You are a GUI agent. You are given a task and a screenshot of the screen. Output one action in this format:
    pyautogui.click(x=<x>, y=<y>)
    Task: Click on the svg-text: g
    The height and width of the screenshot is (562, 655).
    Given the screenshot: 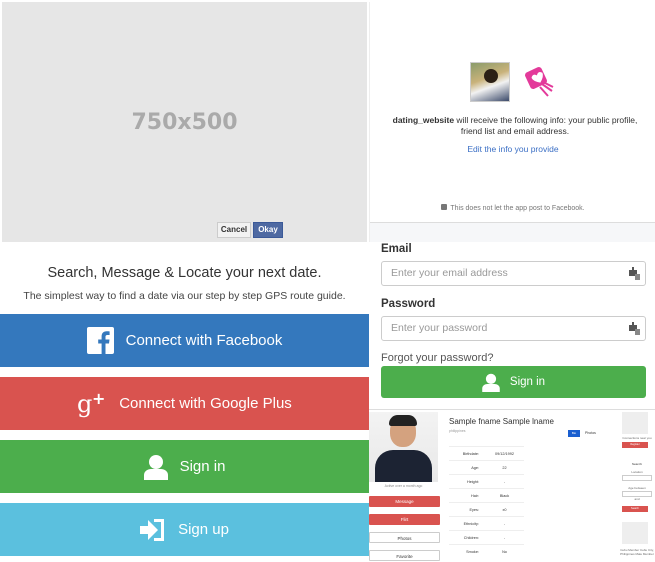 What is the action you would take?
    pyautogui.click(x=84, y=404)
    